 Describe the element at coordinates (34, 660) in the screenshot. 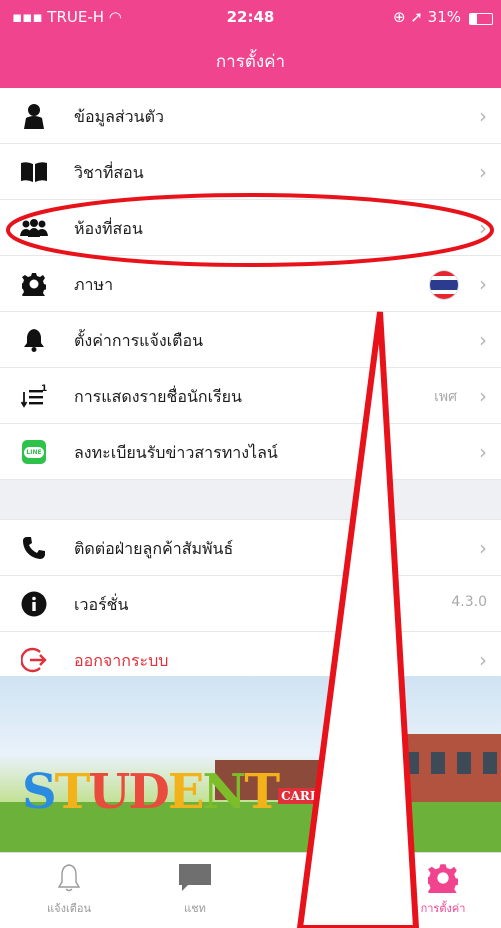

I see `logout-icon` at that location.